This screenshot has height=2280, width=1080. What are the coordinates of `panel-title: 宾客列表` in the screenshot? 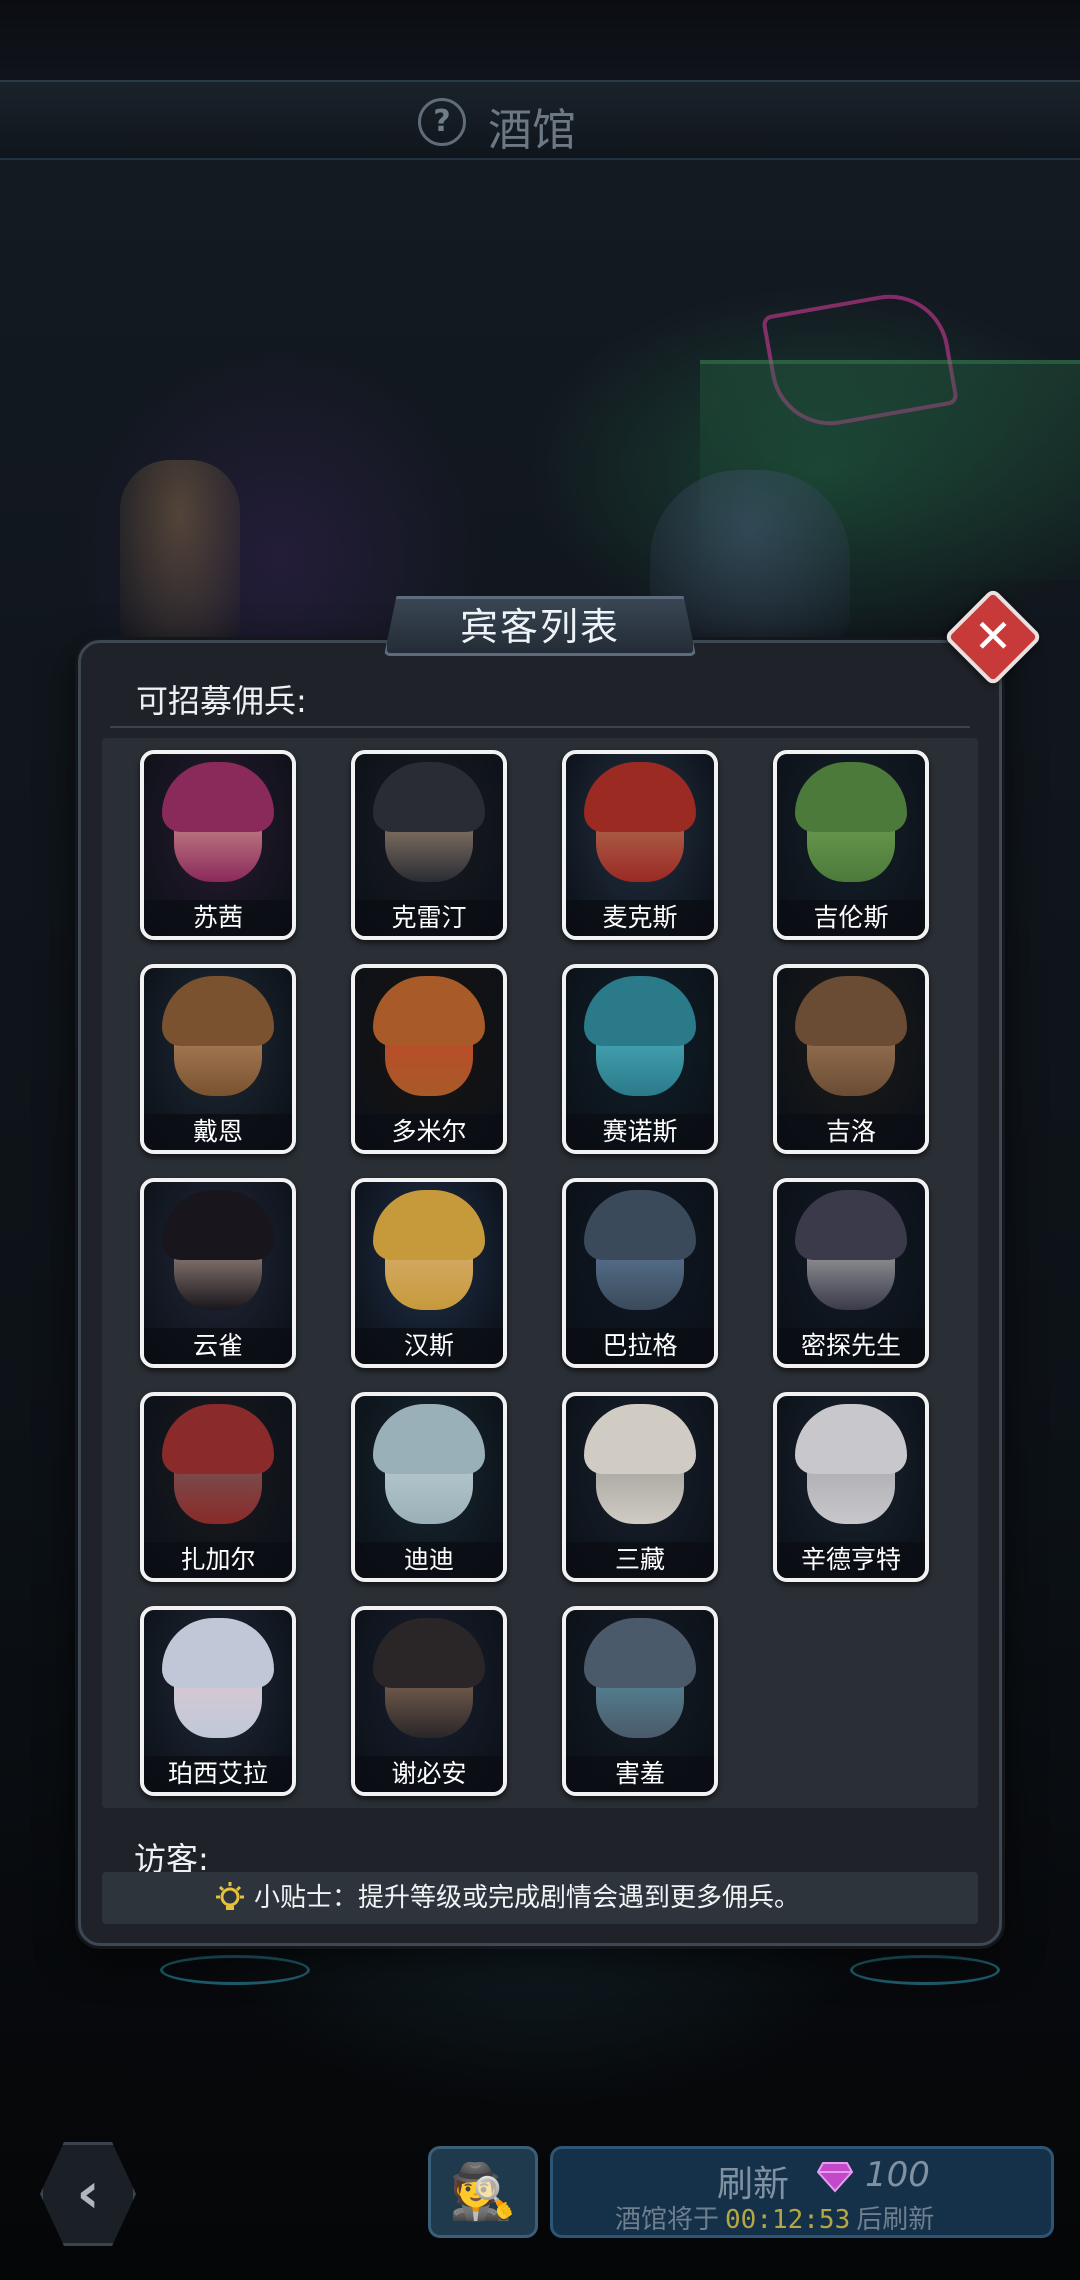 It's located at (539, 627).